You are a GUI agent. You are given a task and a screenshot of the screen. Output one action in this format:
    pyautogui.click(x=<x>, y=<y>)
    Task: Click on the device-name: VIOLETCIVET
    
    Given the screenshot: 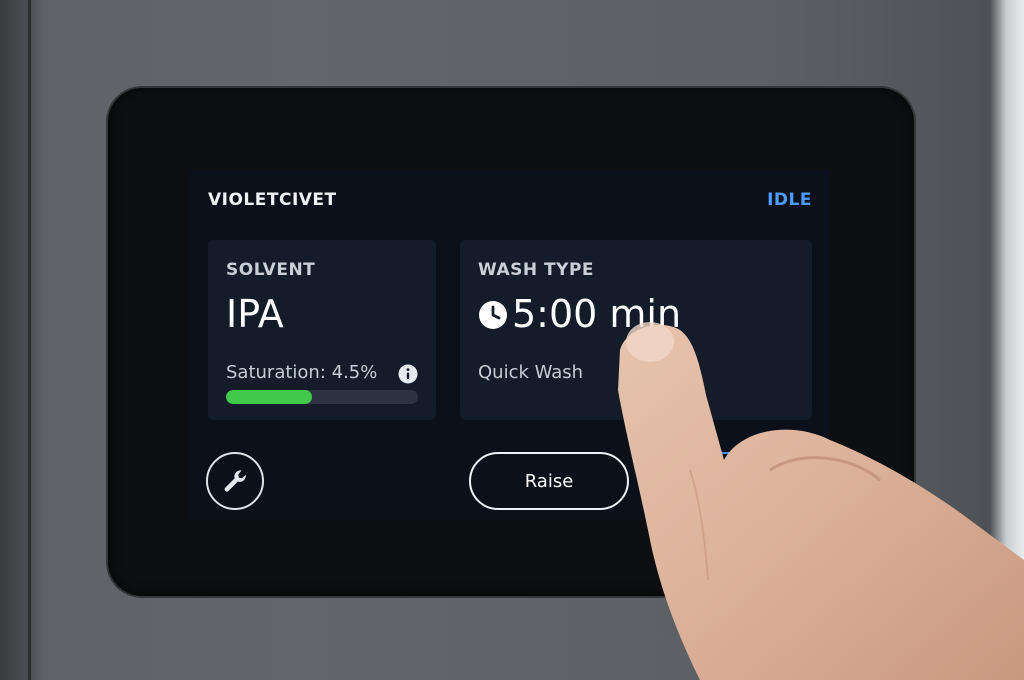 What is the action you would take?
    pyautogui.click(x=272, y=200)
    